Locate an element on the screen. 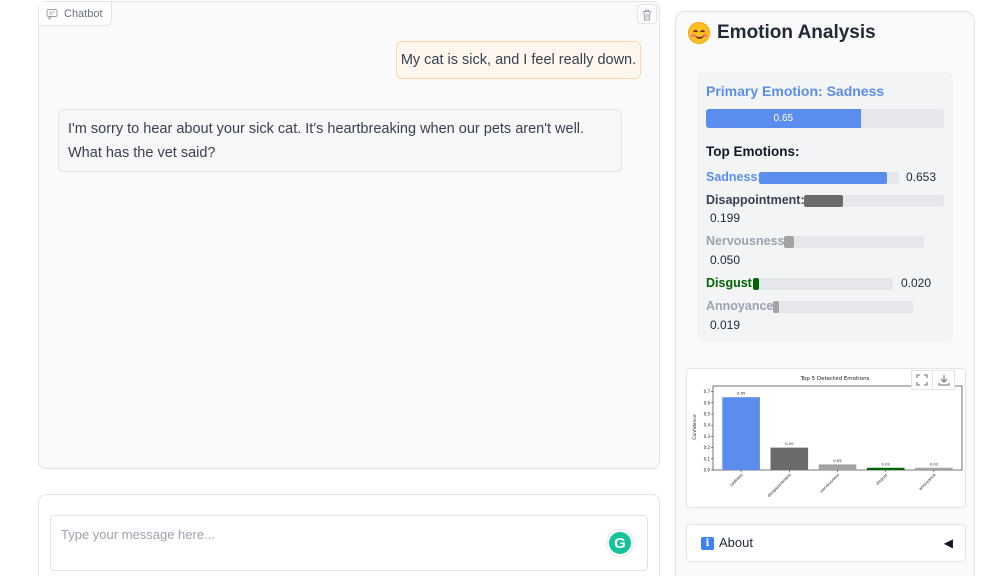  fullscreen-icon is located at coordinates (922, 380).